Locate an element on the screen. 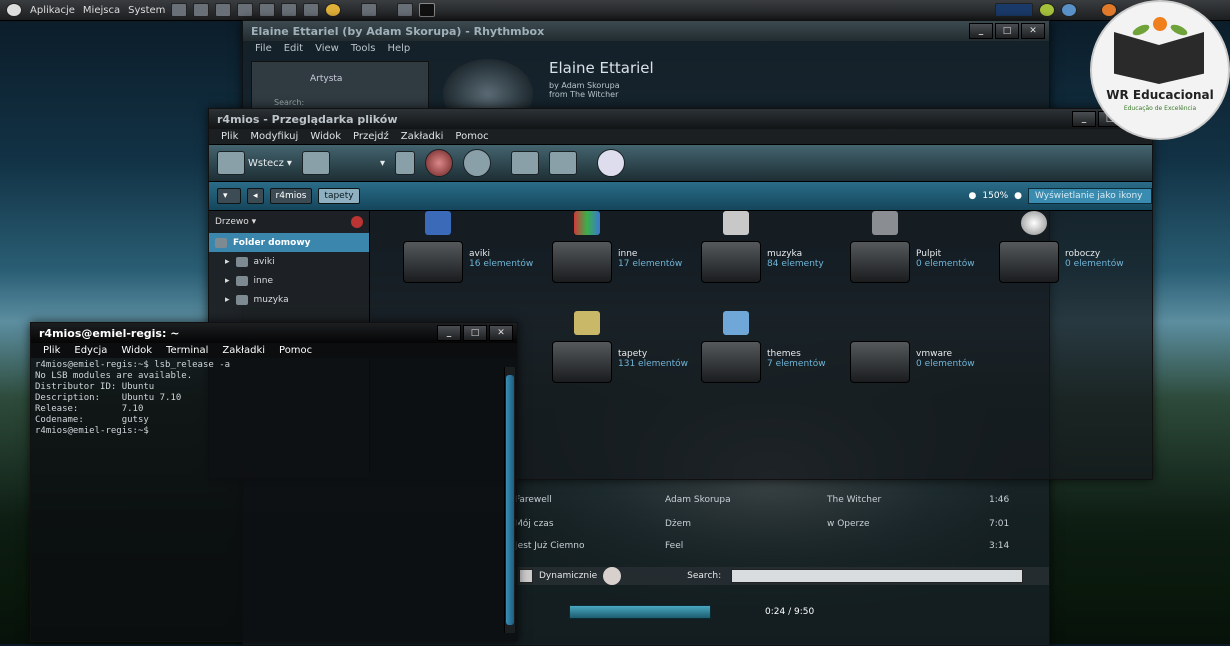 This screenshot has width=1230, height=646. video-icon is located at coordinates (438, 223).